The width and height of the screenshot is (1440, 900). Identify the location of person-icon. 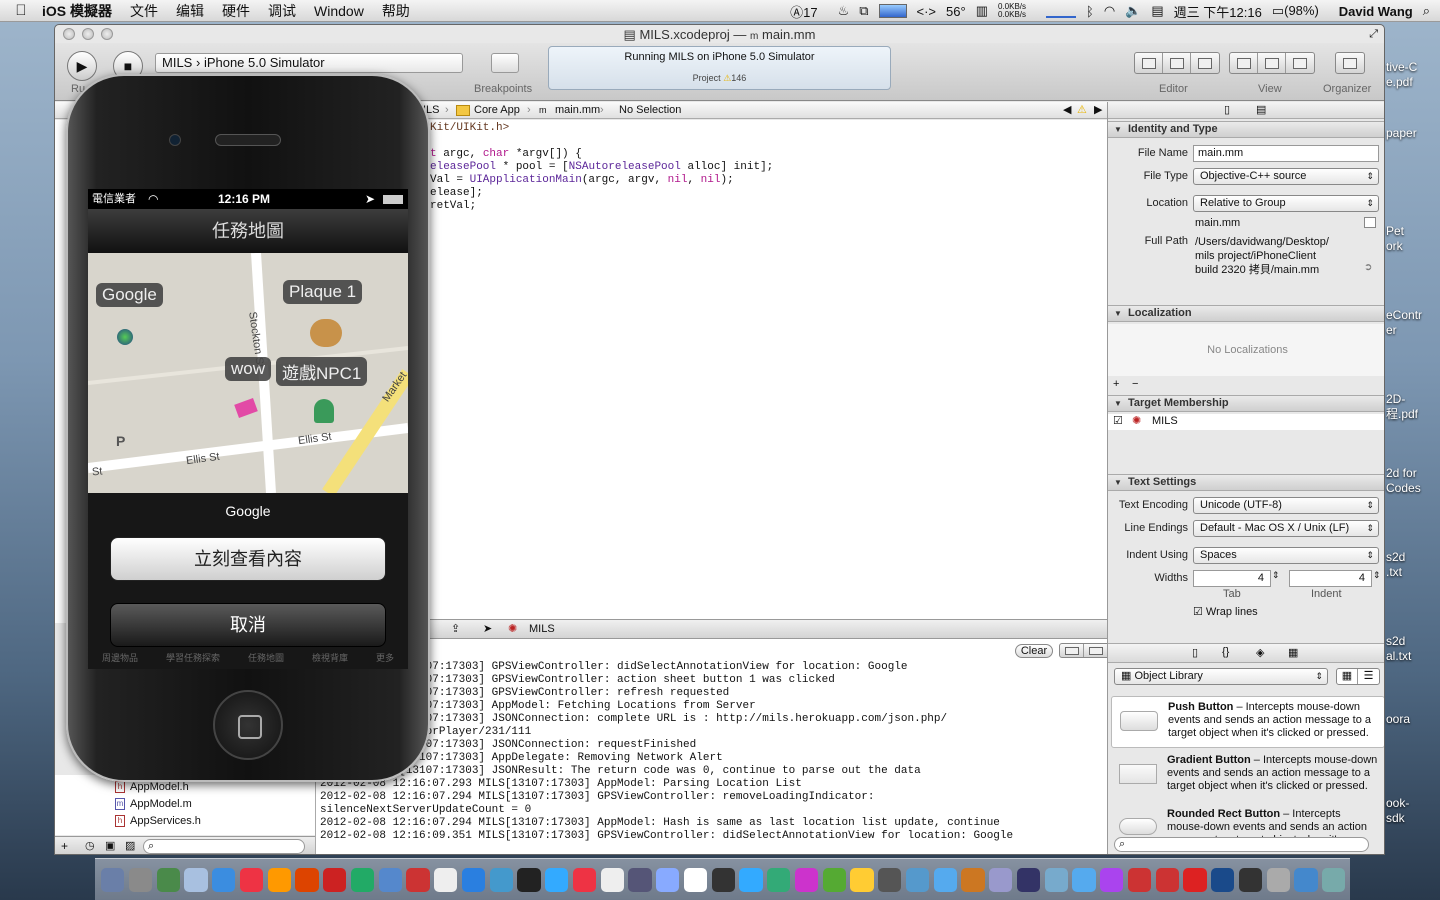
(324, 411).